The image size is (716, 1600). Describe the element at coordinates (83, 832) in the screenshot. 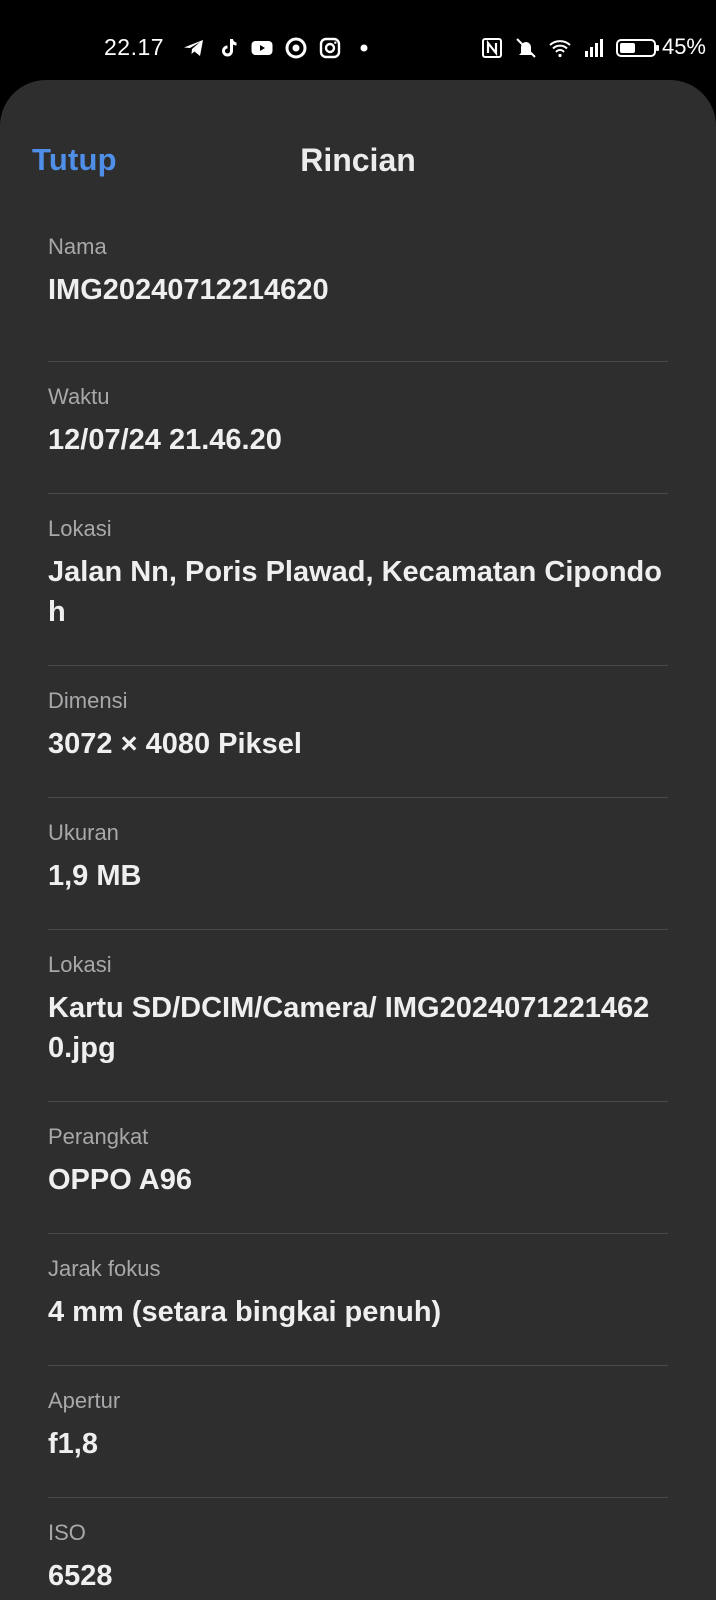

I see `detail-label: Ukuran` at that location.